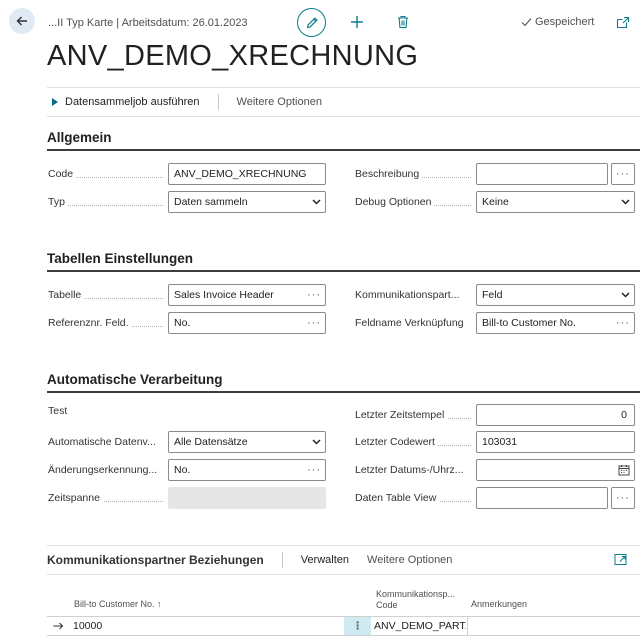 This screenshot has width=640, height=639. I want to click on edit-button, so click(311, 22).